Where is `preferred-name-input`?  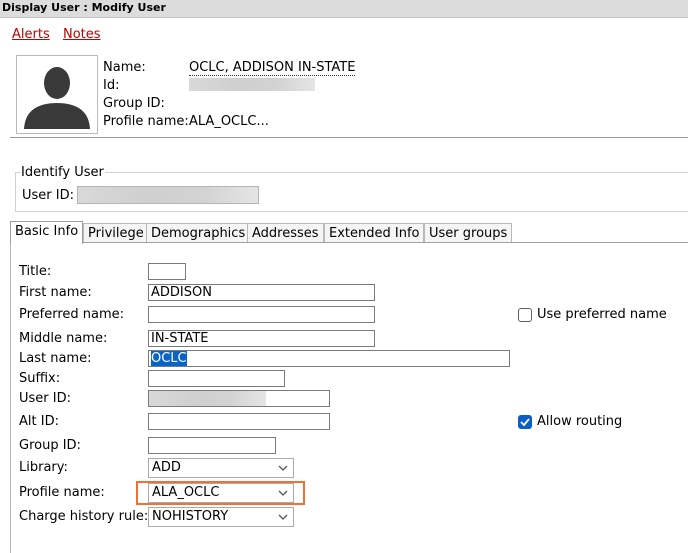 preferred-name-input is located at coordinates (261, 314).